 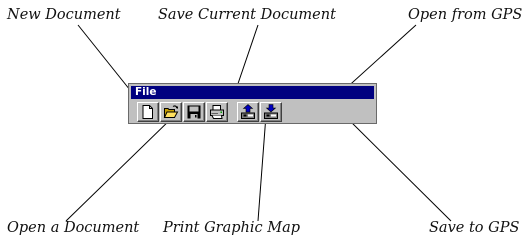 I want to click on leader-open-a-document, so click(x=120, y=168).